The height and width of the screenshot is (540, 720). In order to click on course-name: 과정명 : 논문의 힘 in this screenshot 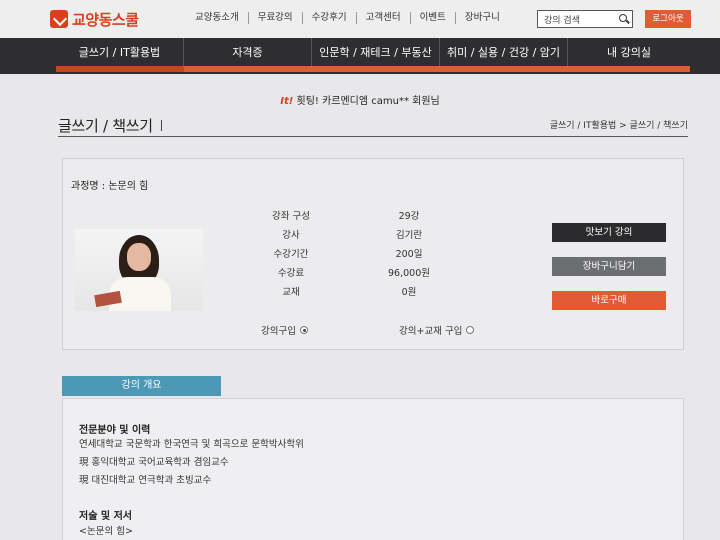, I will do `click(110, 186)`.